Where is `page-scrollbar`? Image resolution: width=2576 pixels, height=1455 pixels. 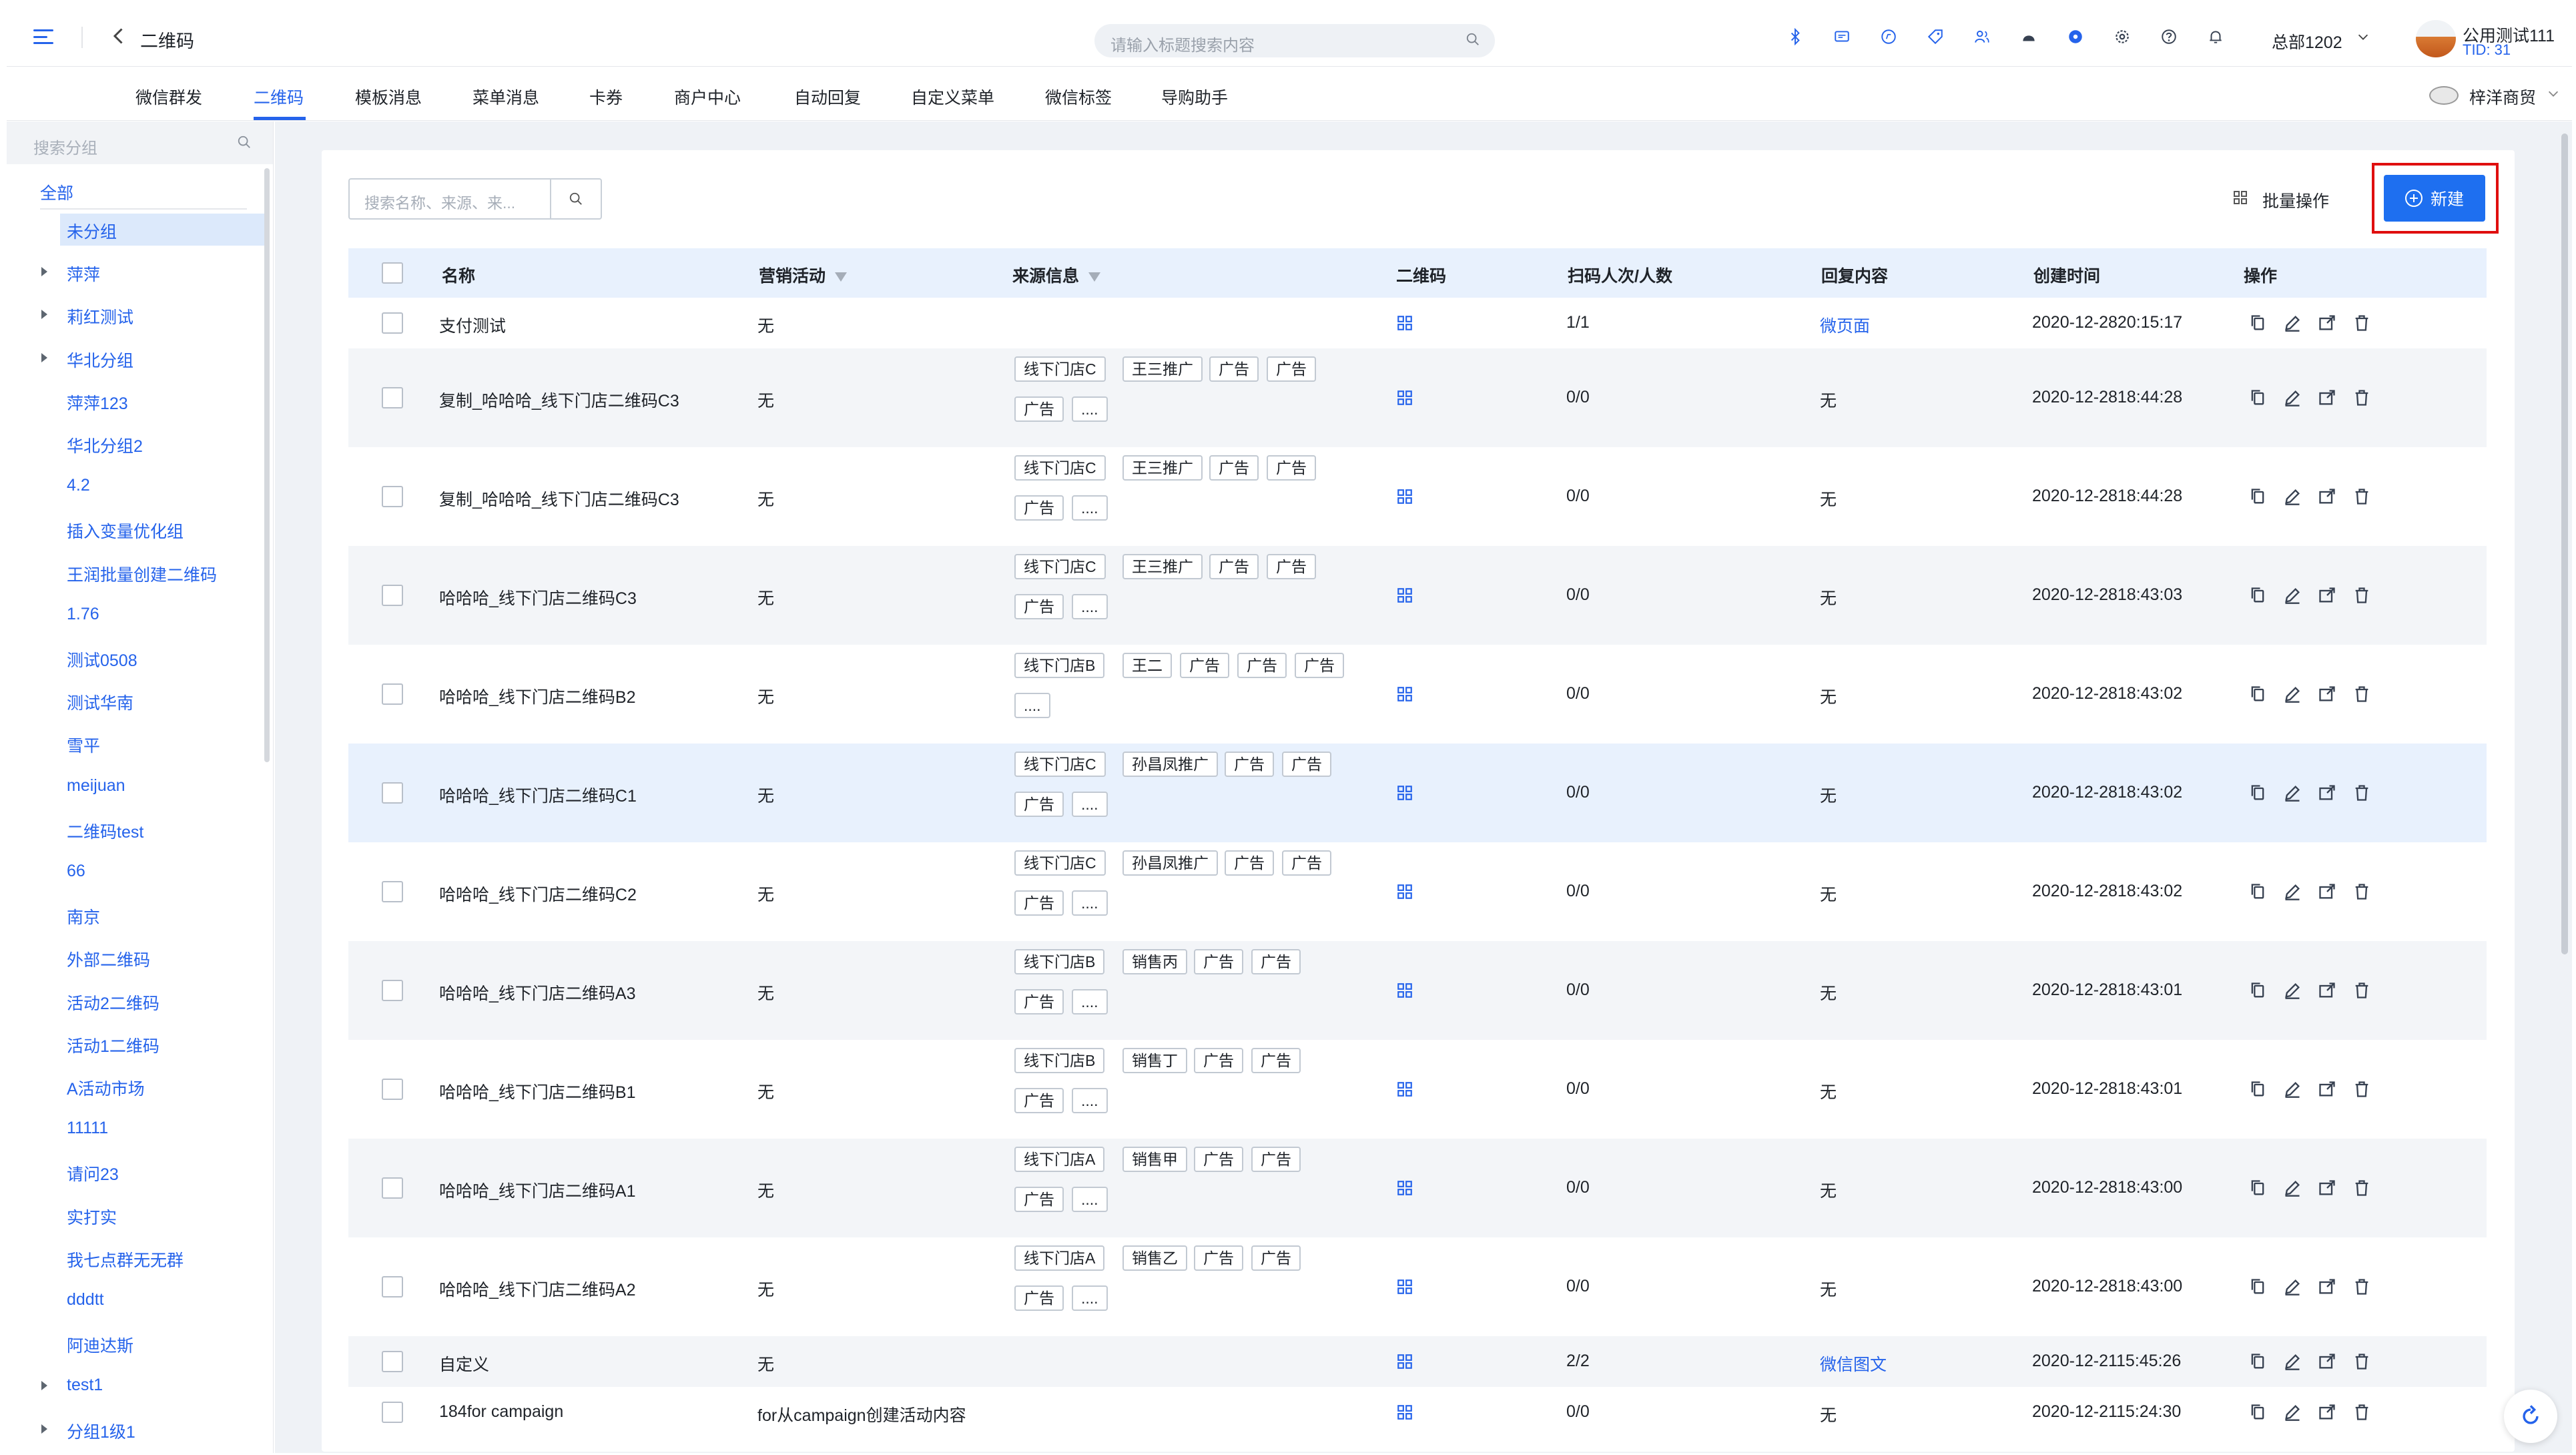
page-scrollbar is located at coordinates (2564, 543).